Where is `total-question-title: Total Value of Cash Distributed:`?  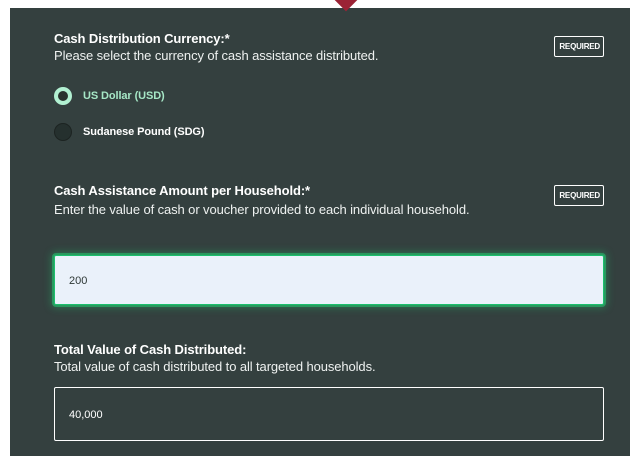 total-question-title: Total Value of Cash Distributed: is located at coordinates (150, 349).